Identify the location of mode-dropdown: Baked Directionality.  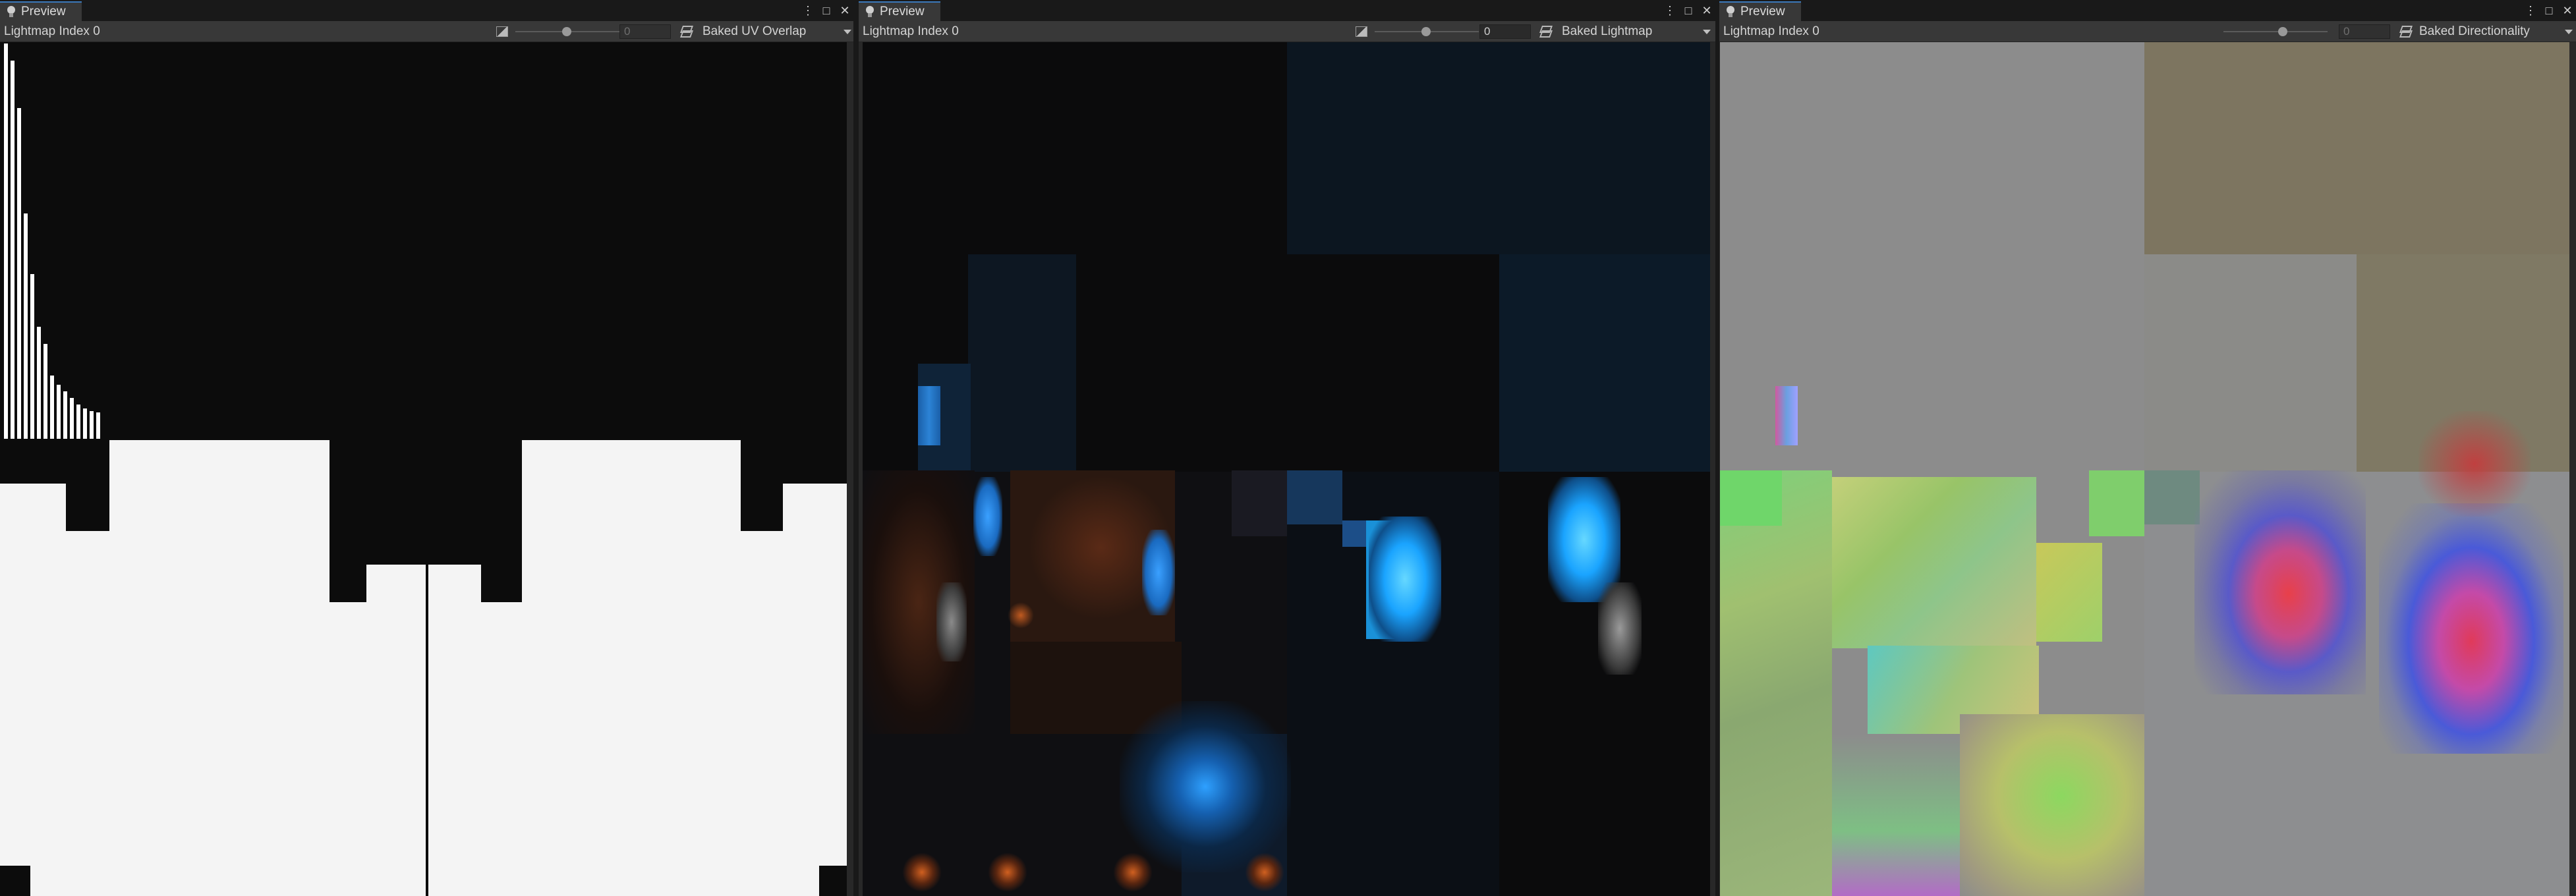
(2474, 31).